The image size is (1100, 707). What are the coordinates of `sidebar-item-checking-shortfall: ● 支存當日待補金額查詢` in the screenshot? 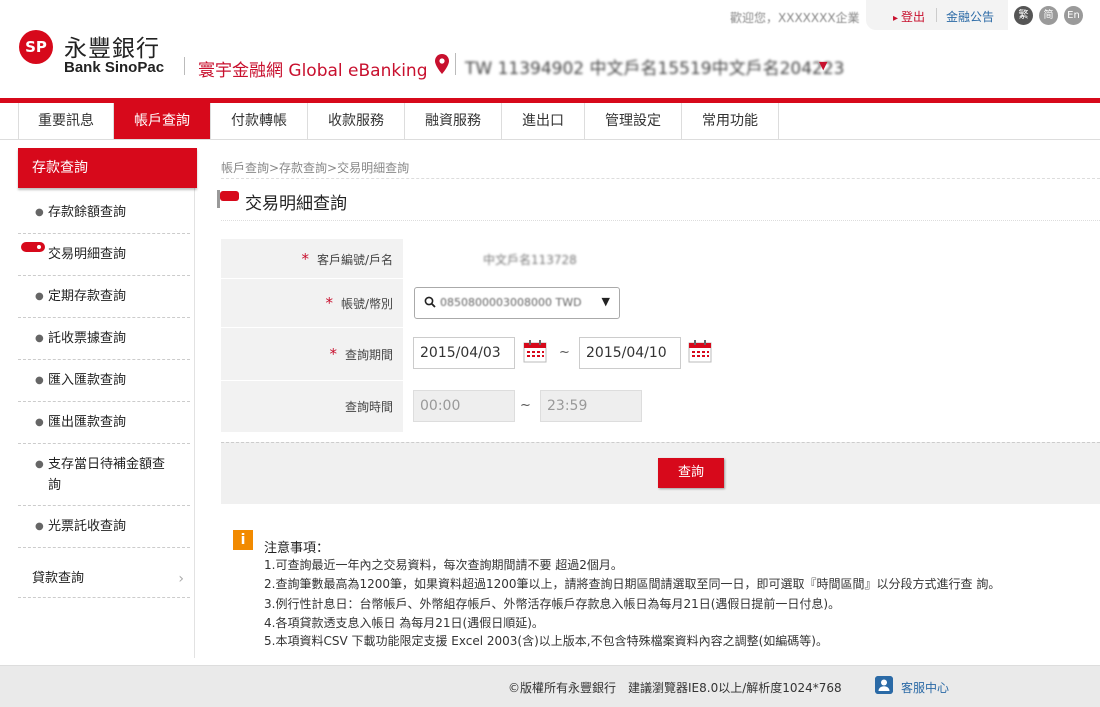 It's located at (104, 475).